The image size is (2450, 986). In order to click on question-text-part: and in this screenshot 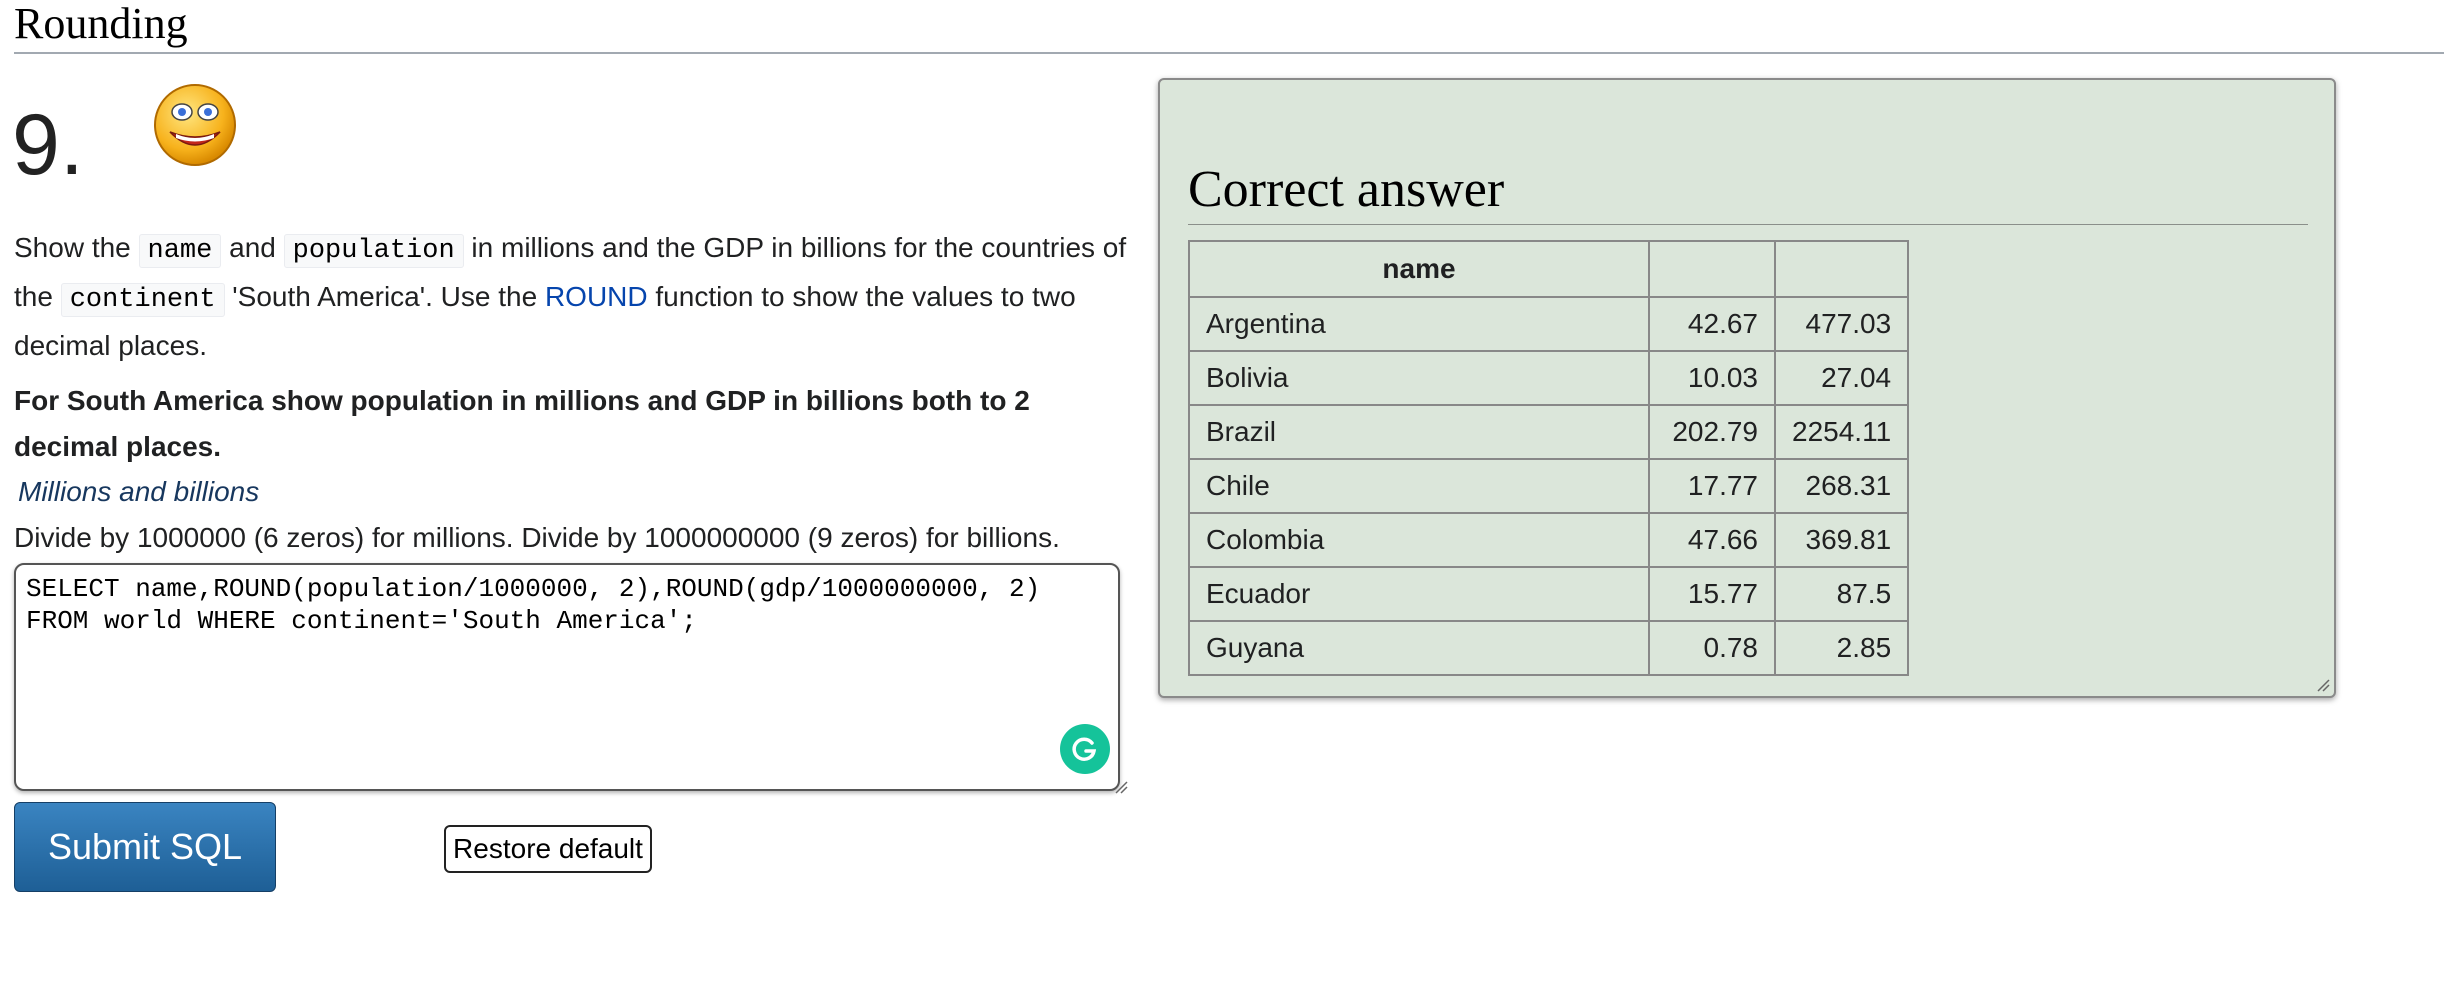, I will do `click(252, 247)`.